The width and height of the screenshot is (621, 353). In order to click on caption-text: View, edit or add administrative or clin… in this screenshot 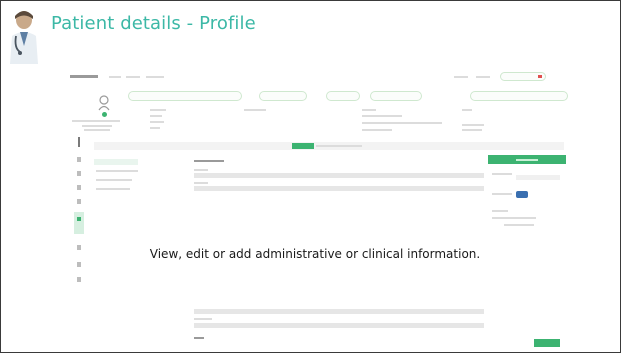, I will do `click(315, 254)`.